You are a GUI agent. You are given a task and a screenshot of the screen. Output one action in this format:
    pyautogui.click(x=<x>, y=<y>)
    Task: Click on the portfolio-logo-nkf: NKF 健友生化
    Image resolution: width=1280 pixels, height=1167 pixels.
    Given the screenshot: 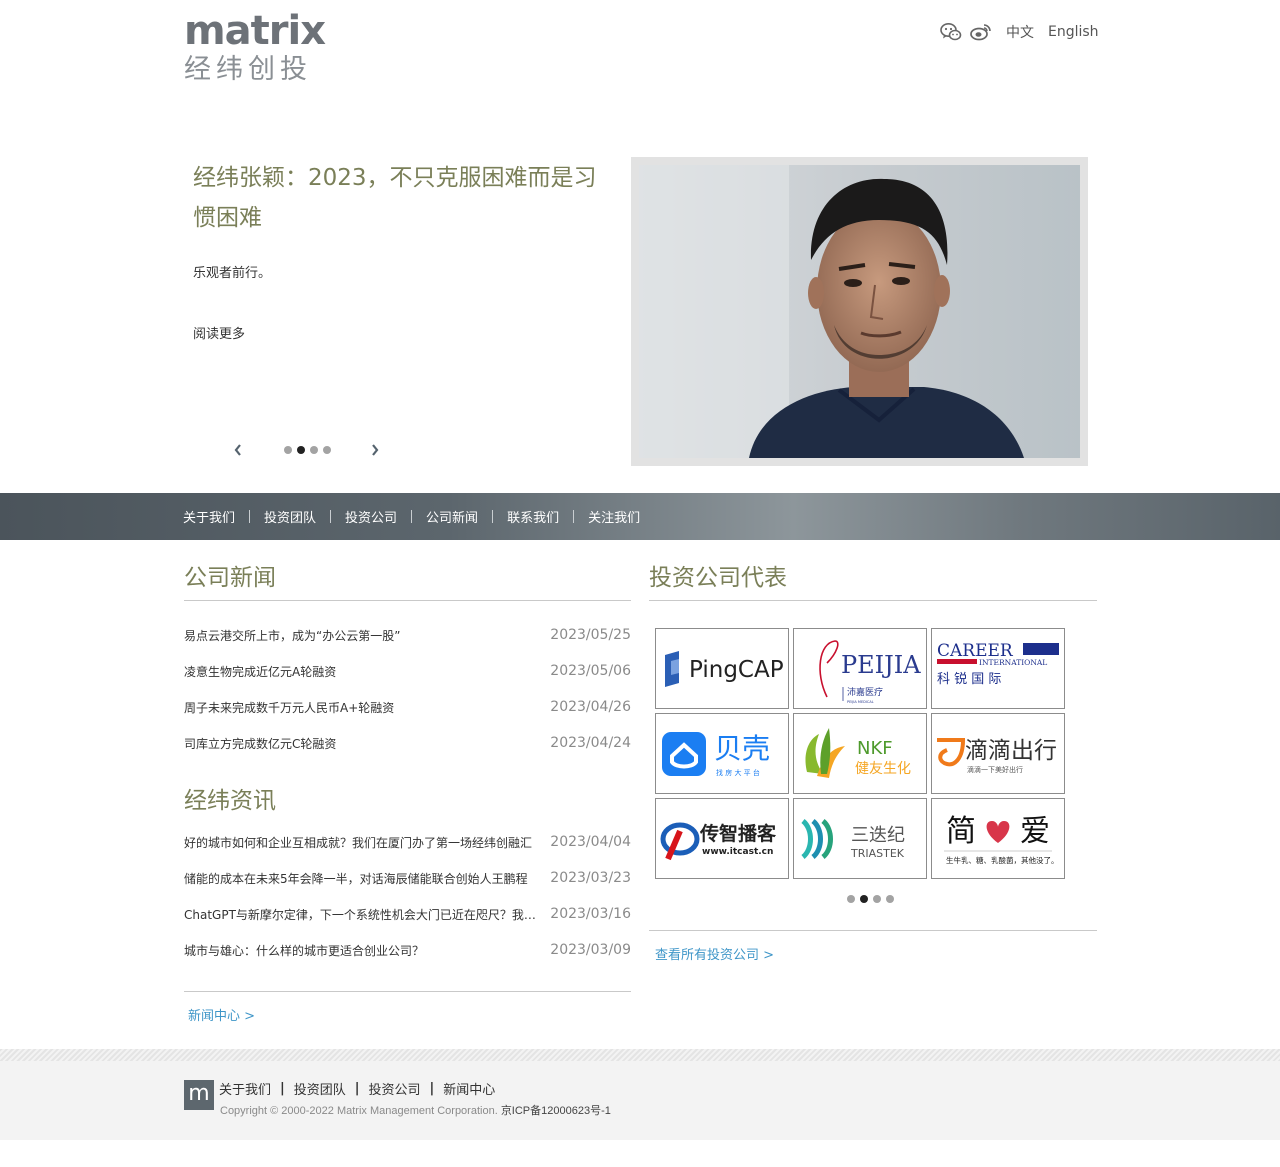 What is the action you would take?
    pyautogui.click(x=860, y=753)
    